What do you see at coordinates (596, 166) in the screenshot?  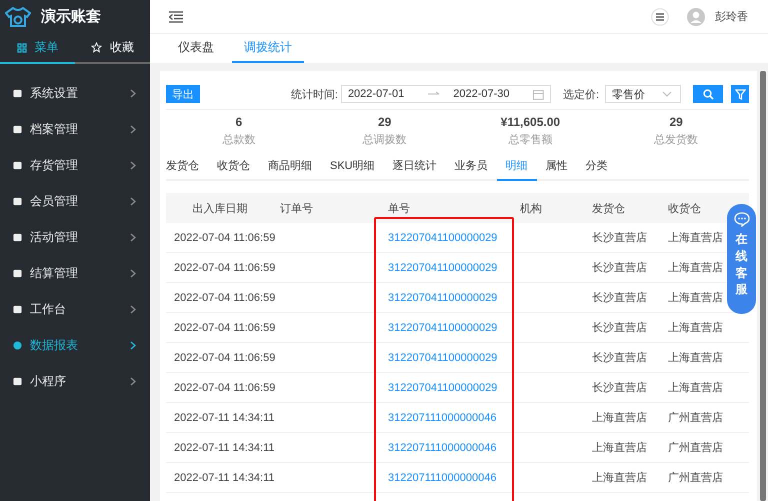 I see `report-tab: 分类` at bounding box center [596, 166].